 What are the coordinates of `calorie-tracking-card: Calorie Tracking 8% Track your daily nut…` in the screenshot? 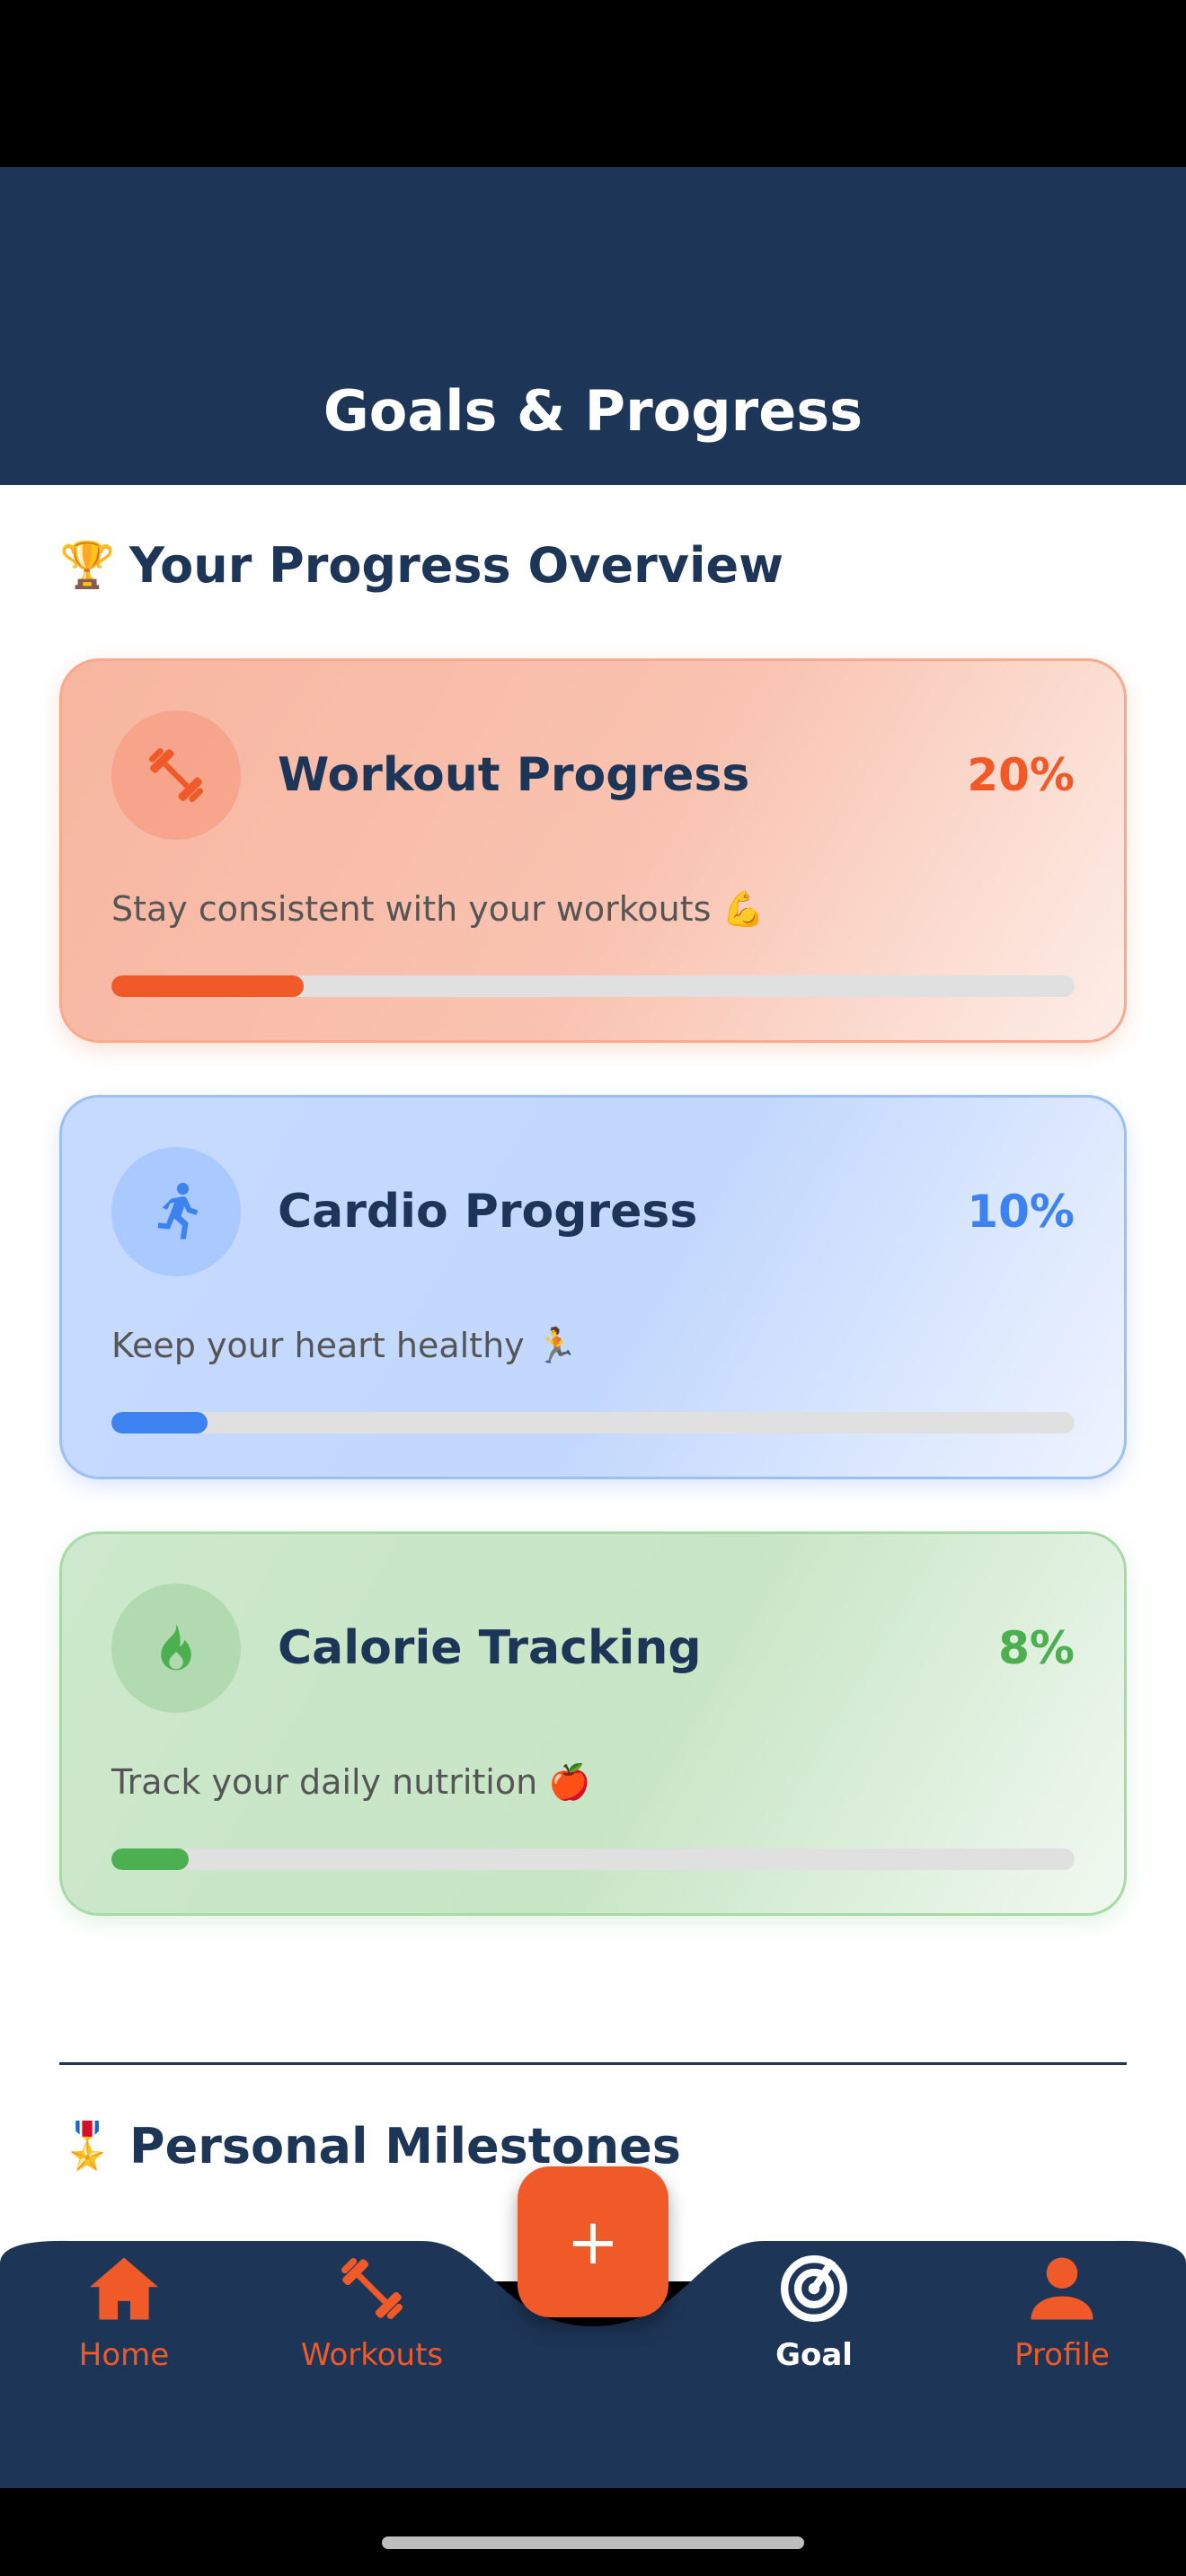 It's located at (593, 1723).